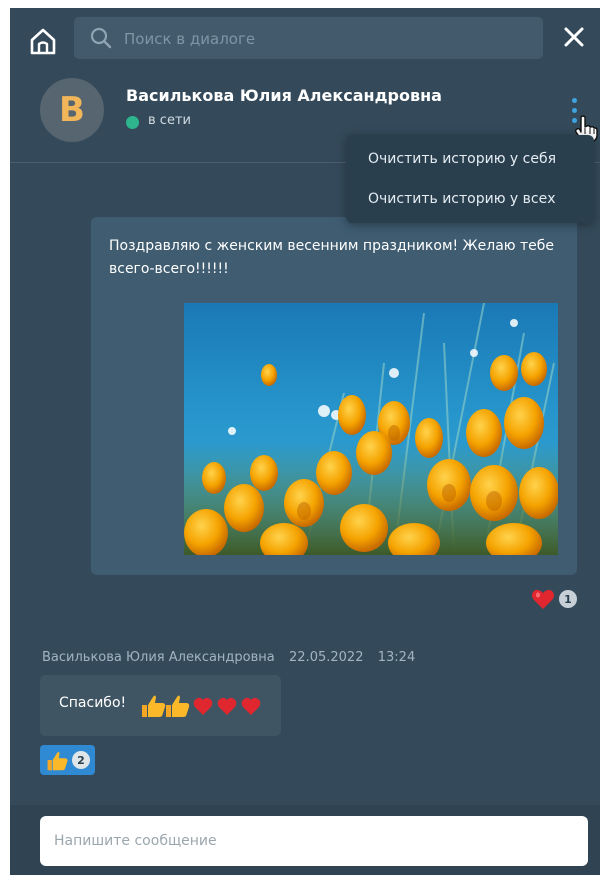 The image size is (600, 875). I want to click on clear-history-all: Очистить историю у всех, so click(470, 199).